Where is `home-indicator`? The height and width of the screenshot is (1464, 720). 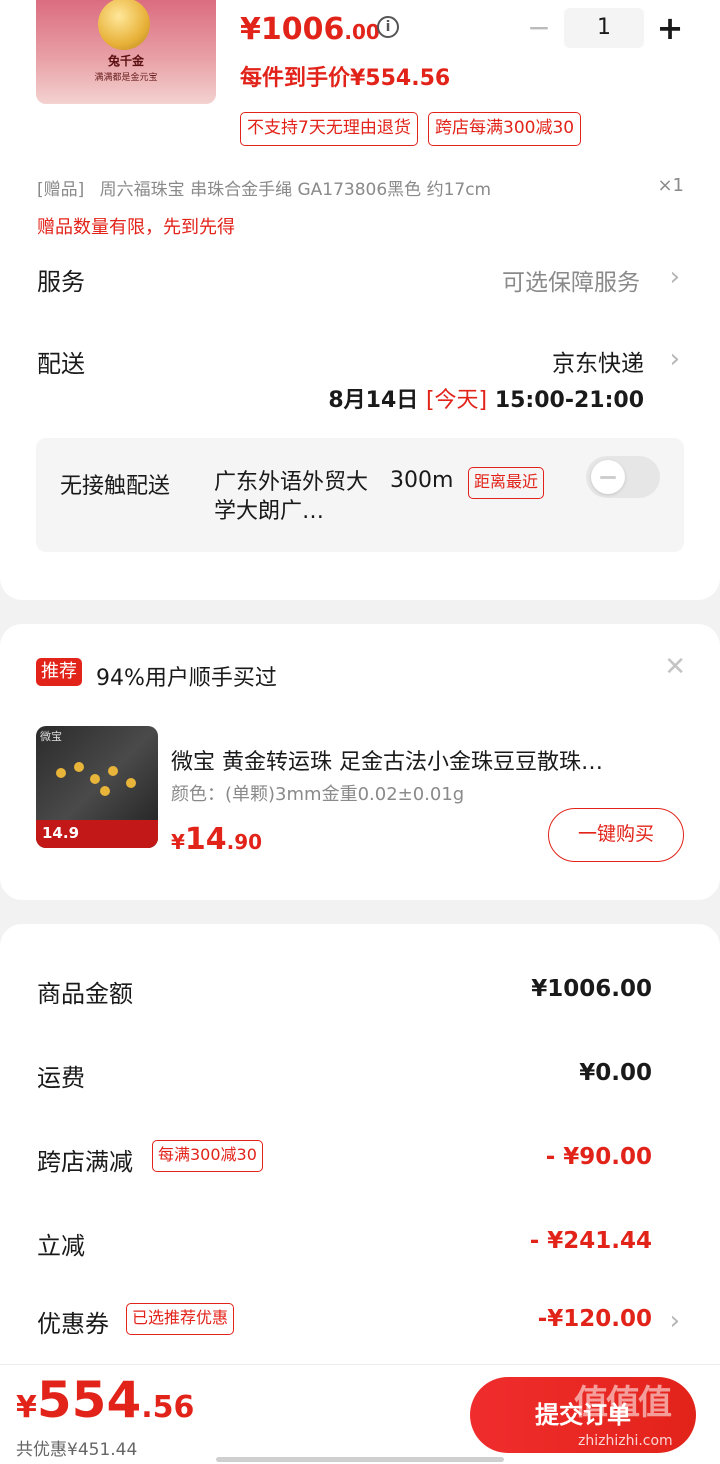
home-indicator is located at coordinates (360, 1459).